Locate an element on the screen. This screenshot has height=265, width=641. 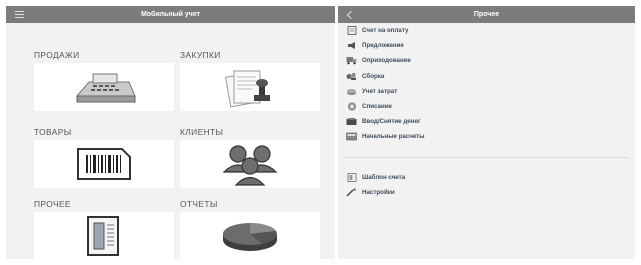
menu-item-invoice-template: Шаблон счета is located at coordinates (486, 177).